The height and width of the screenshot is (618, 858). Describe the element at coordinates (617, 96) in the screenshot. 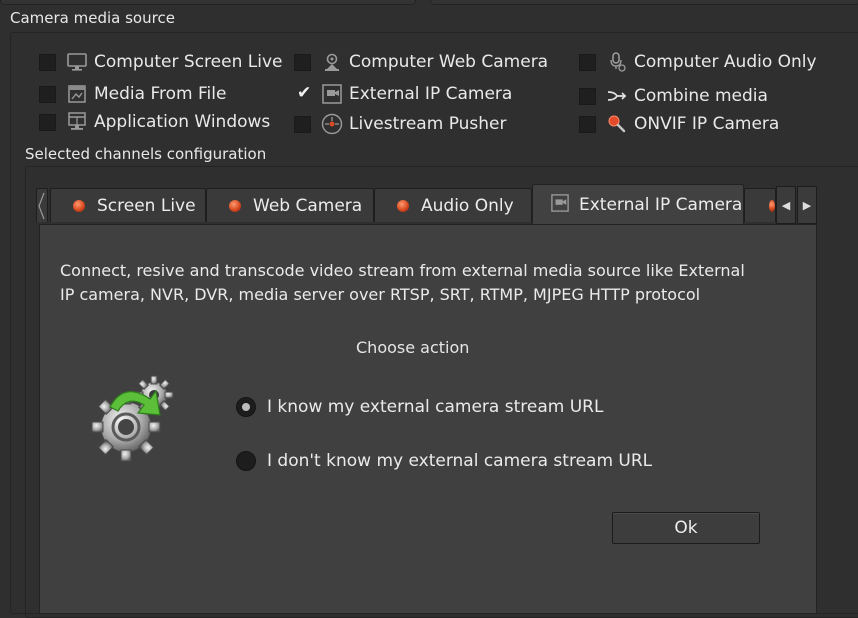

I see `combine-icon` at that location.